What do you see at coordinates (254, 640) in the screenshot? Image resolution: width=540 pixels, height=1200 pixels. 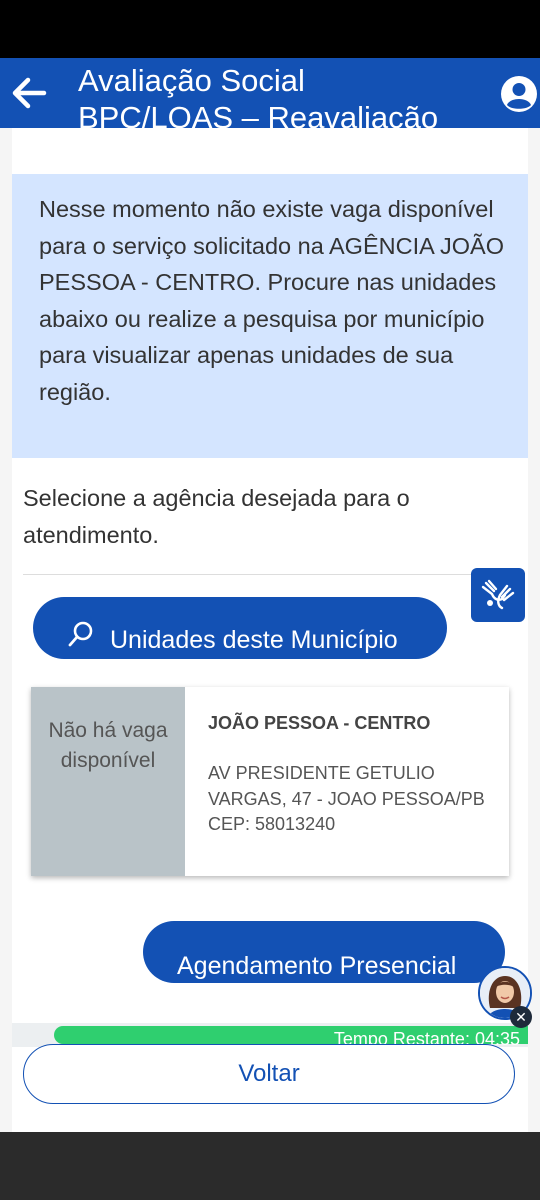 I see `unidades-municipio-label: Unidades deste Município` at bounding box center [254, 640].